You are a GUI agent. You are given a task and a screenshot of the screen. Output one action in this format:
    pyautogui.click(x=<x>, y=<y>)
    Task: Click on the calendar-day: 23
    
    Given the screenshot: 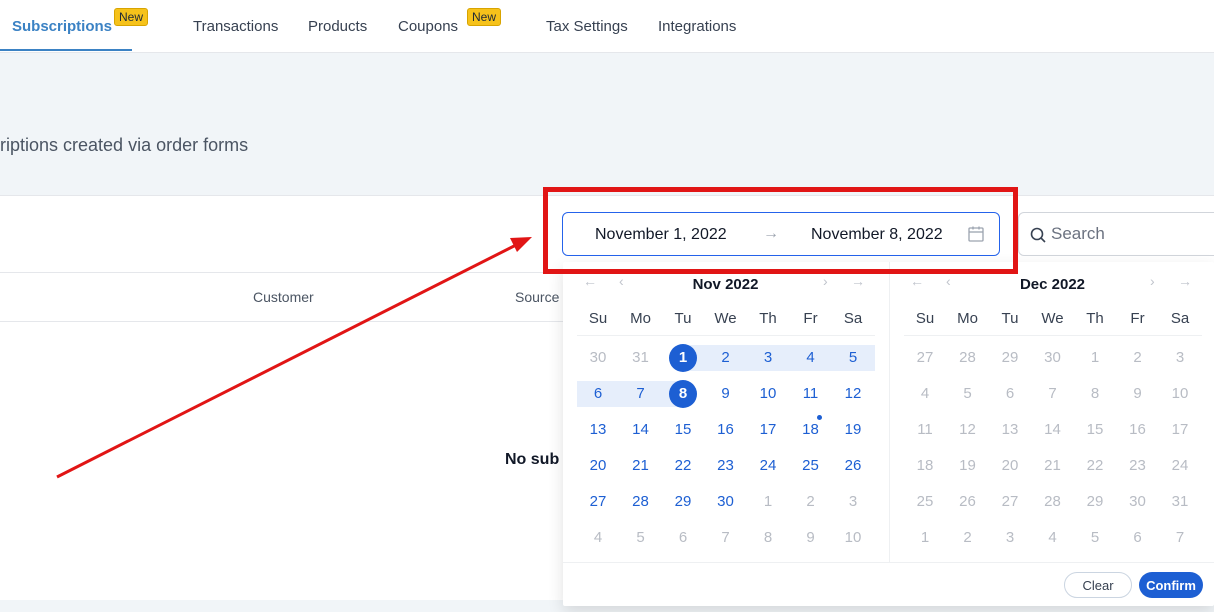 What is the action you would take?
    pyautogui.click(x=726, y=466)
    